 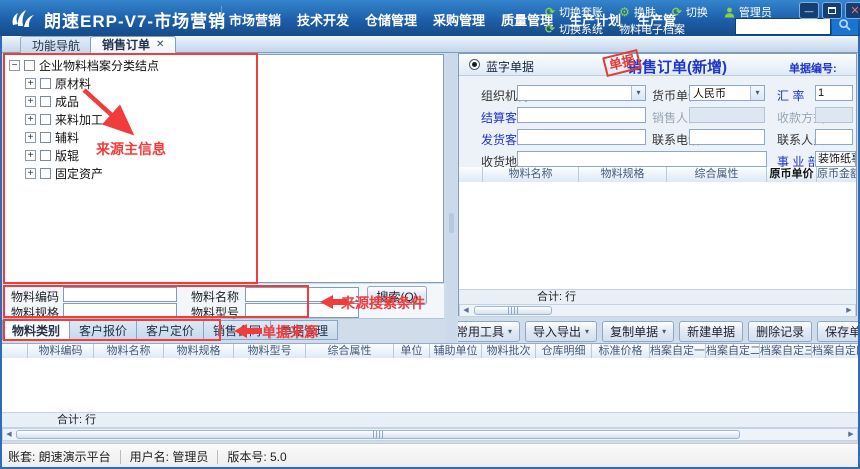 What do you see at coordinates (474, 64) in the screenshot?
I see `blue-doc-radio` at bounding box center [474, 64].